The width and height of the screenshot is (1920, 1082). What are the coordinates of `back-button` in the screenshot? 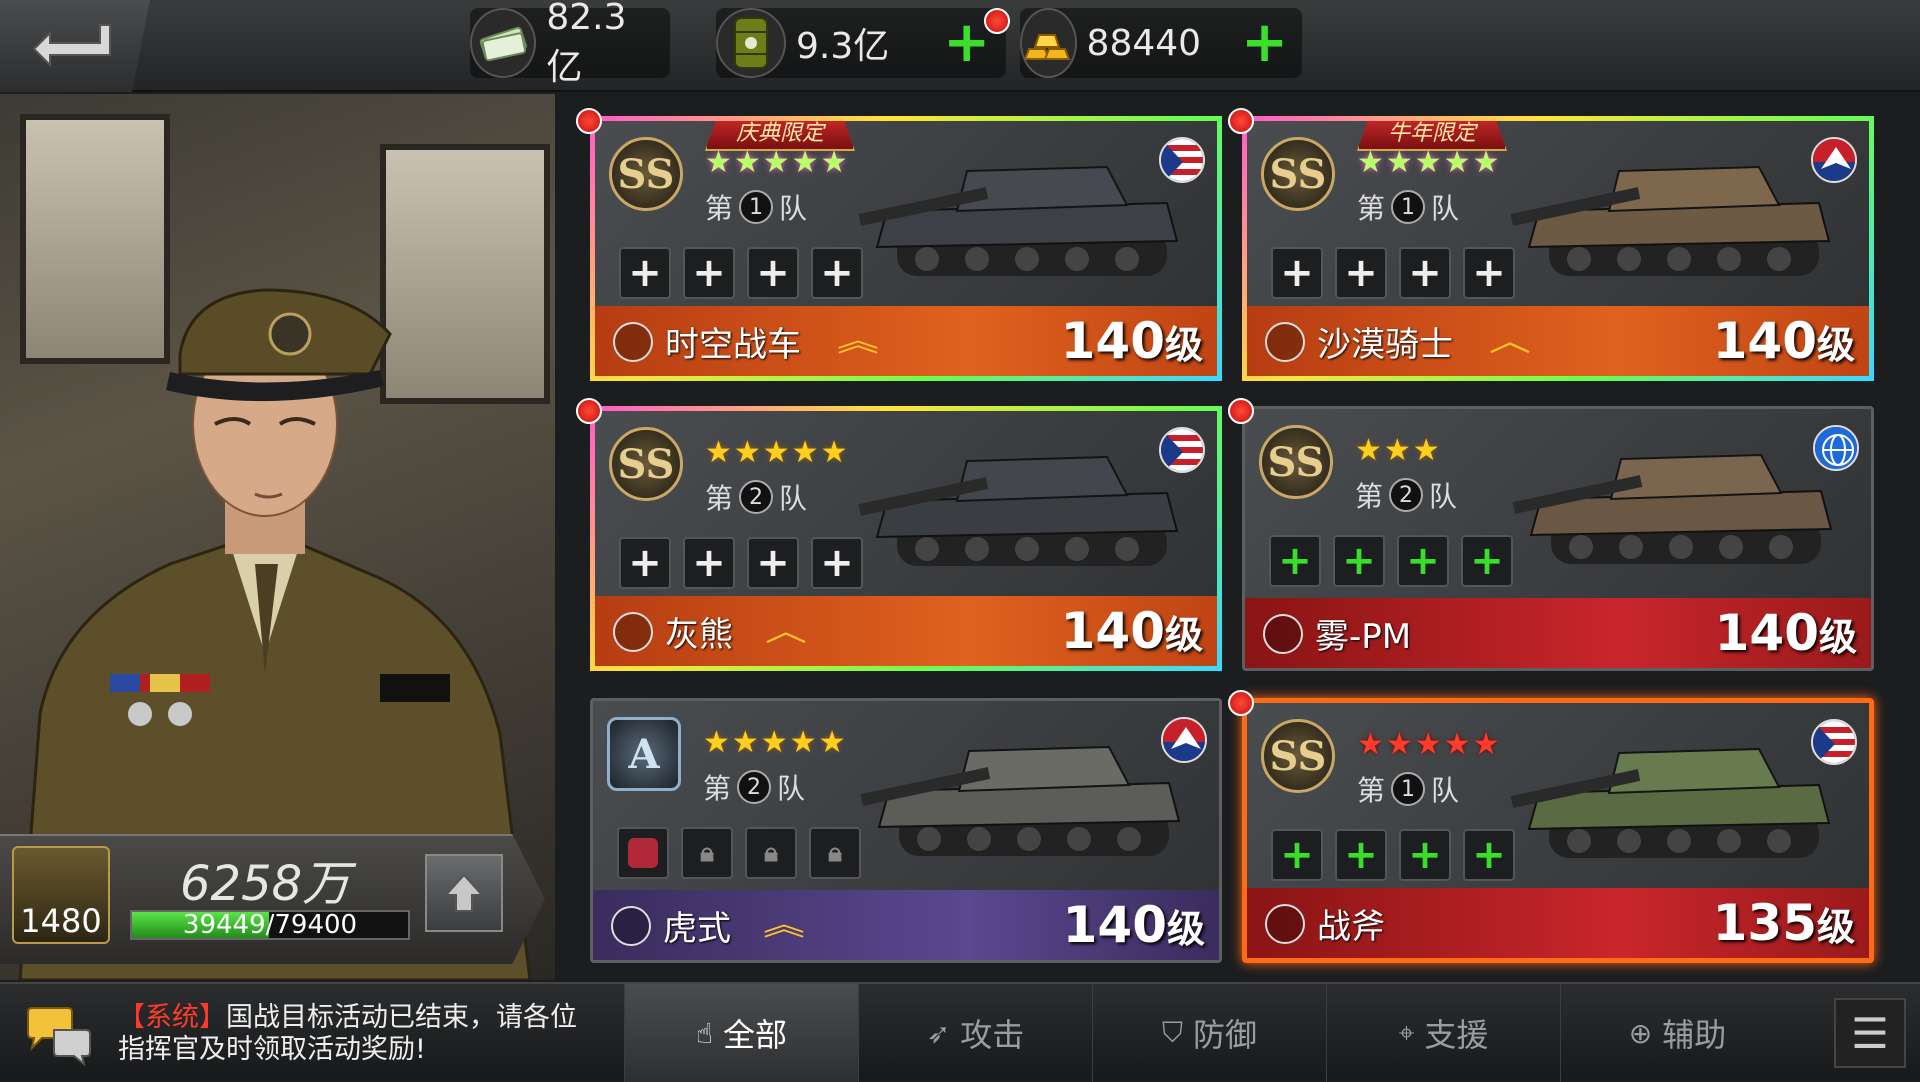 It's located at (75, 46).